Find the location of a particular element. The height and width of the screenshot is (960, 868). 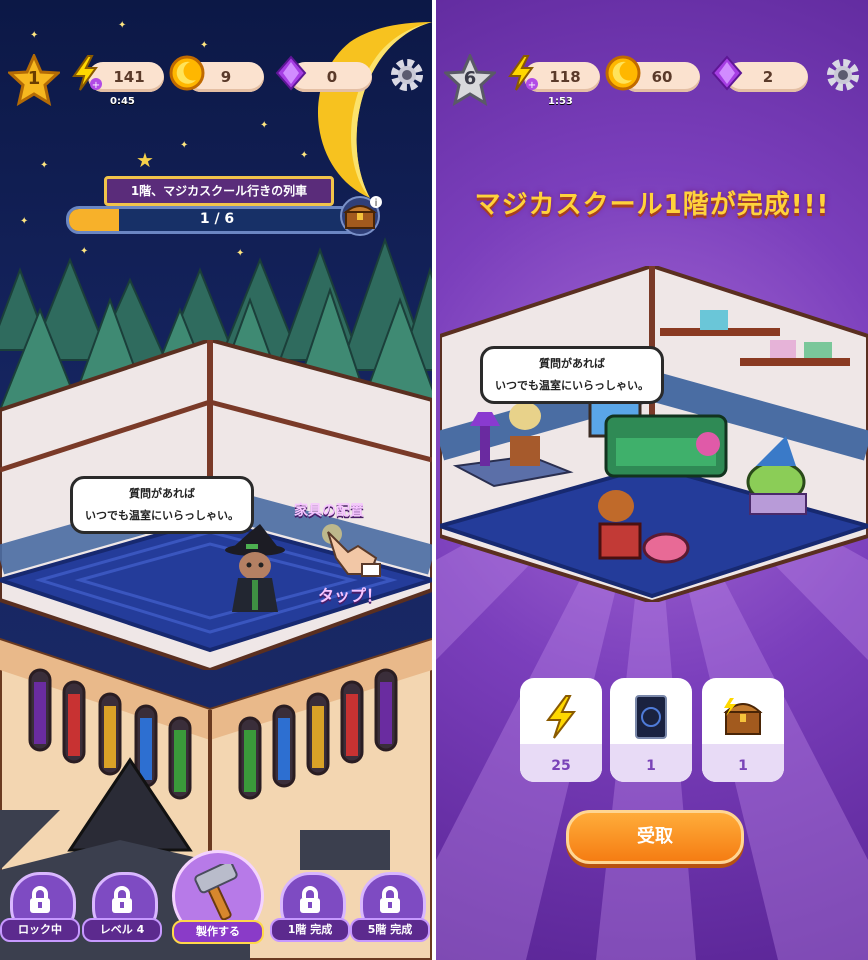

craft-button-label: 製作する is located at coordinates (218, 932).